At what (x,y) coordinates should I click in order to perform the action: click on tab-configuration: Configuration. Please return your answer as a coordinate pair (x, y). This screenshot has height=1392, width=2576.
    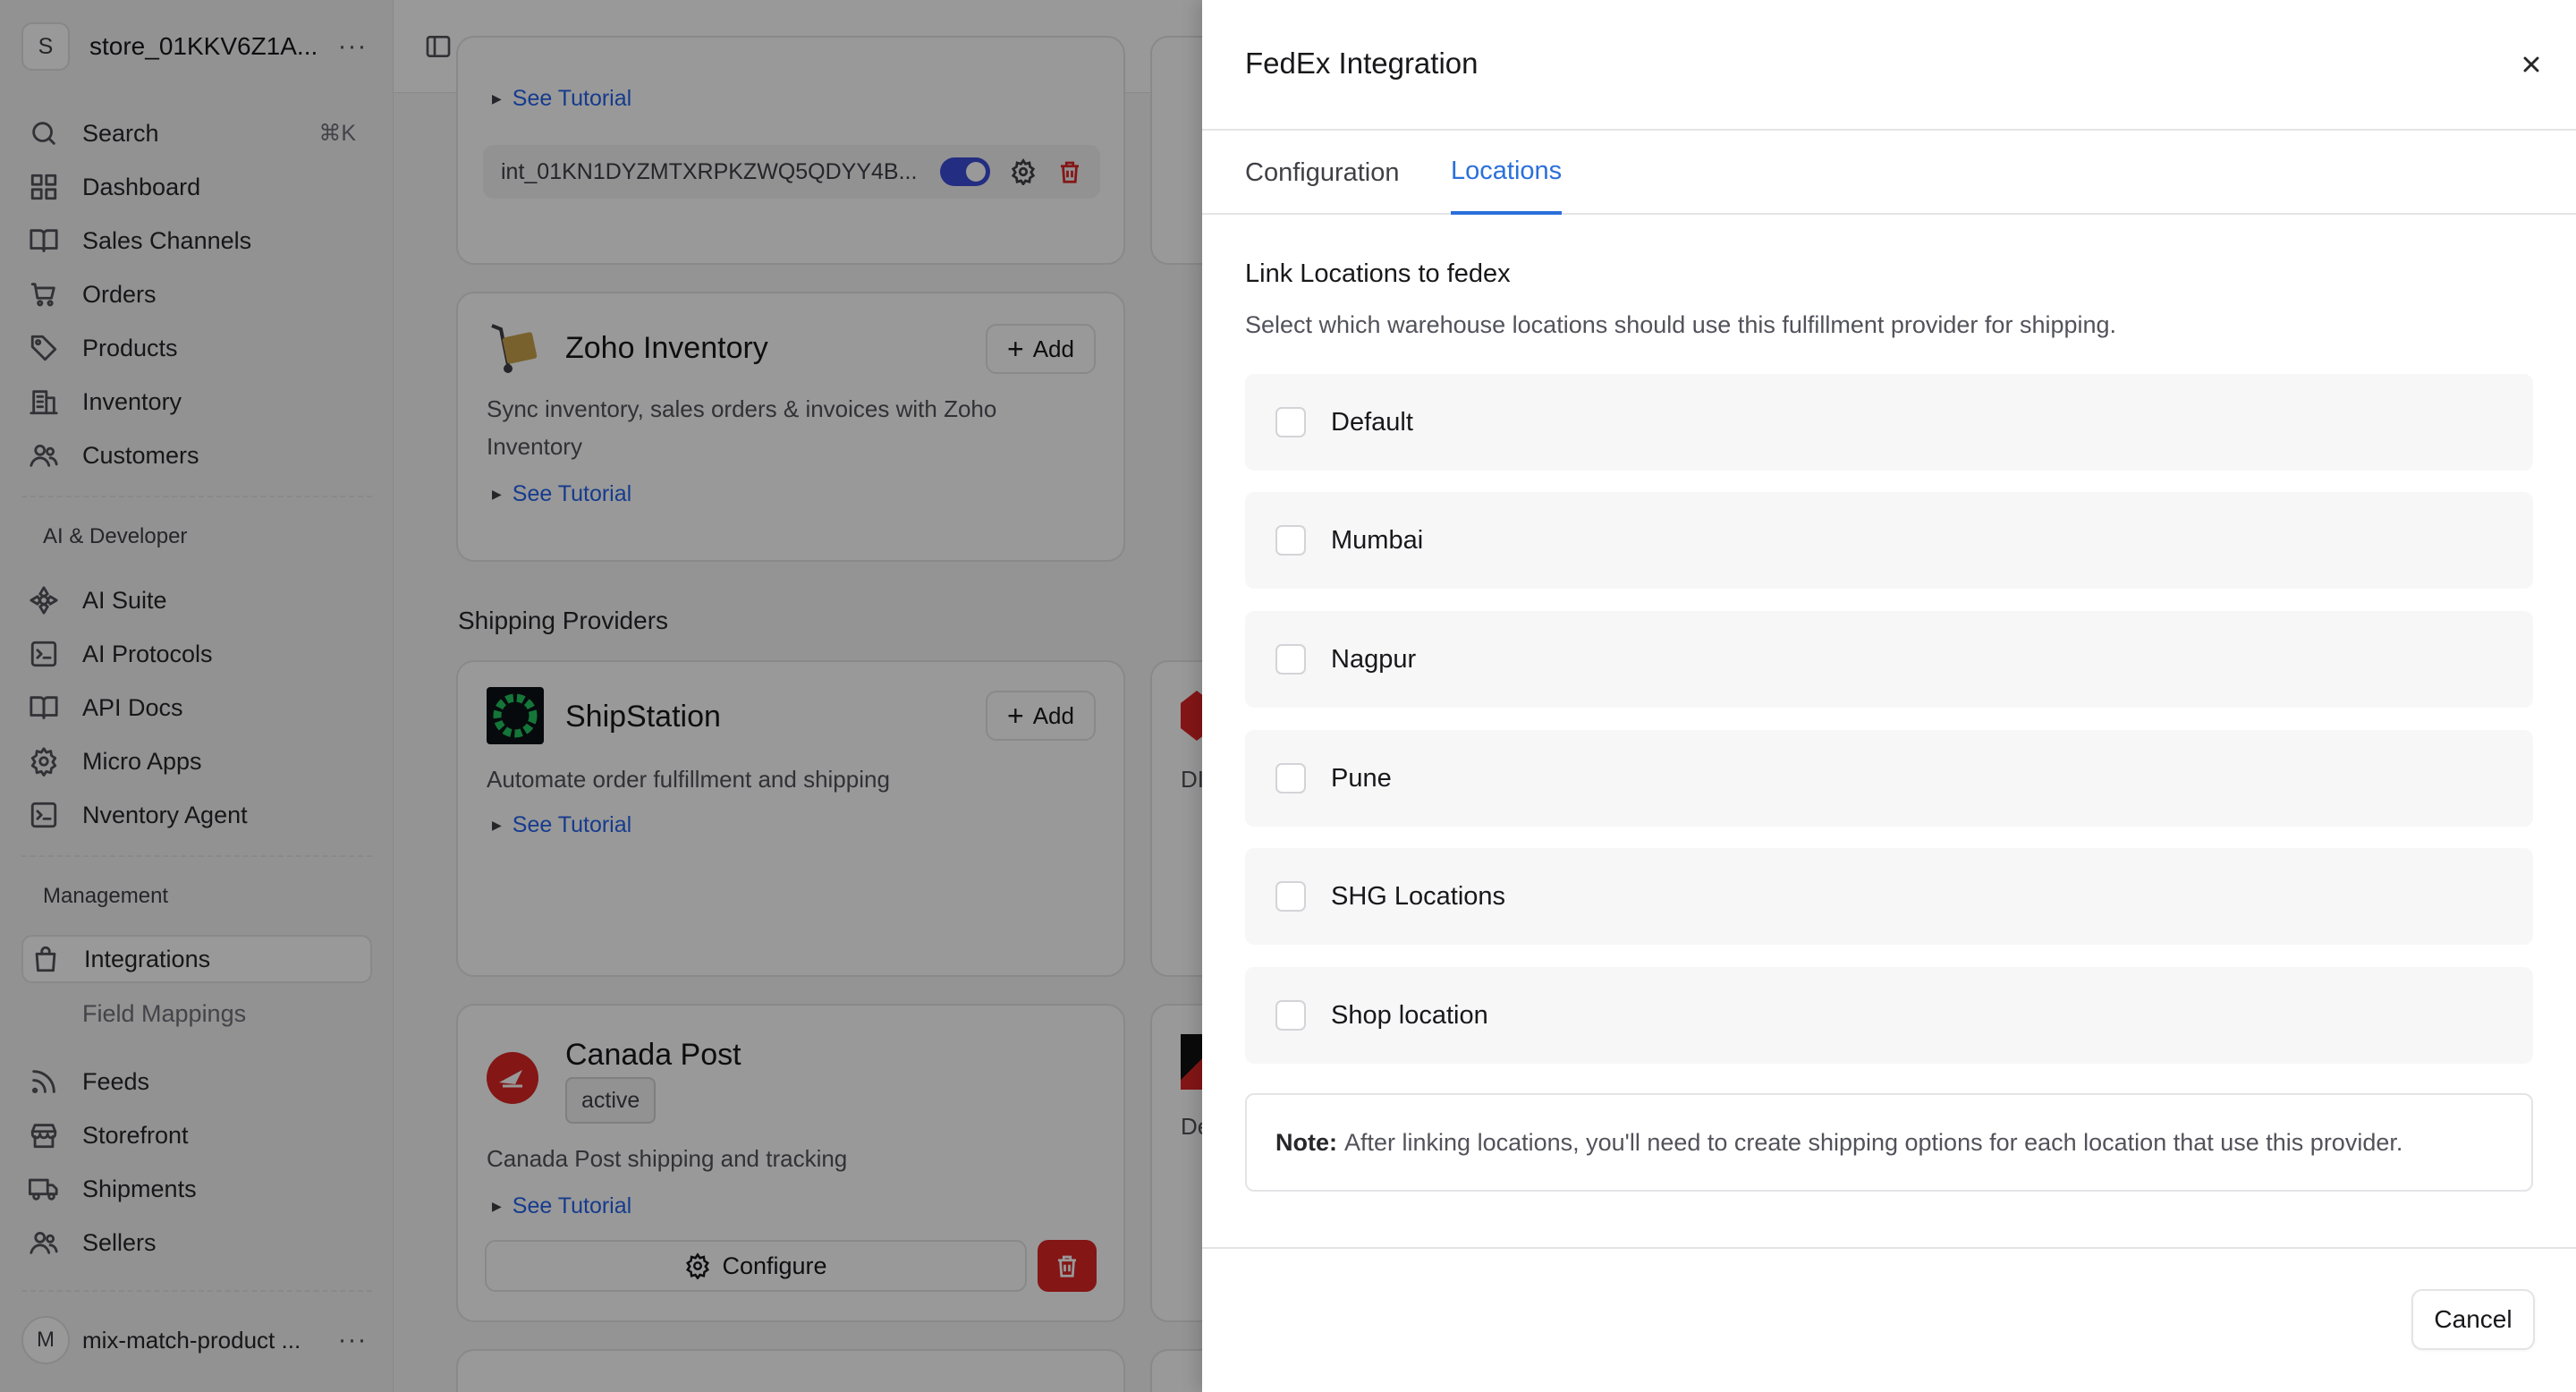
    Looking at the image, I should click on (1322, 173).